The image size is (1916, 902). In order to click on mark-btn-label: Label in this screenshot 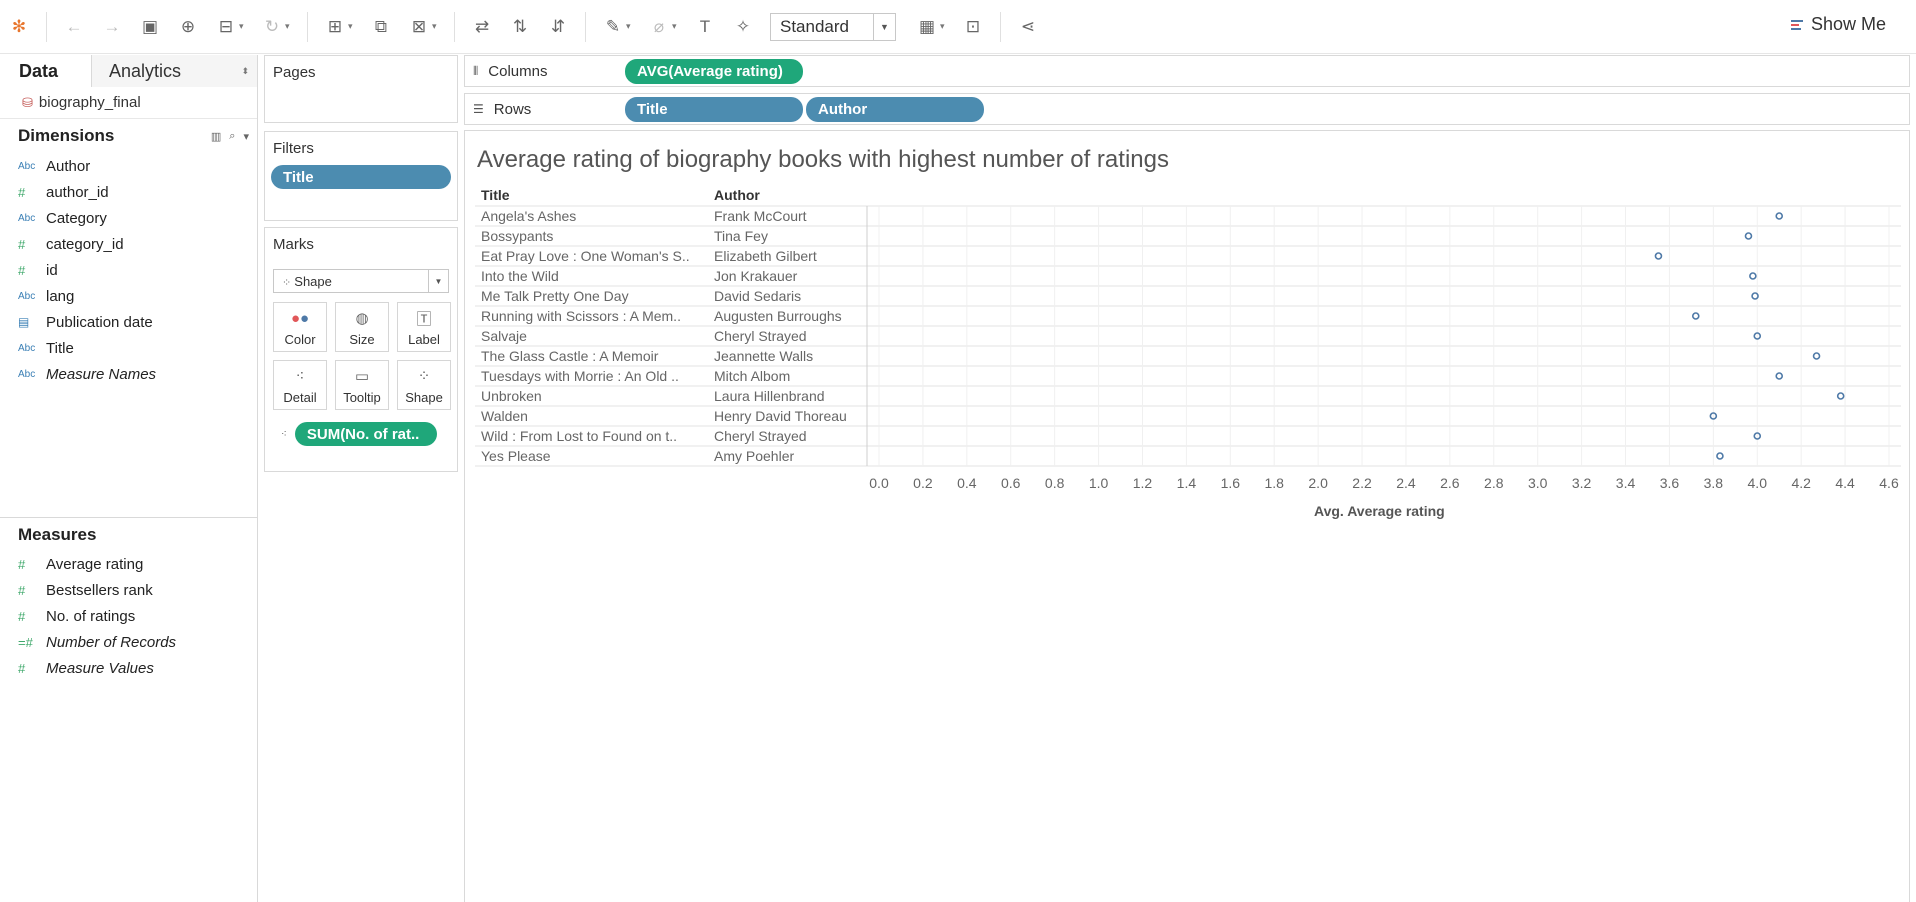, I will do `click(424, 339)`.